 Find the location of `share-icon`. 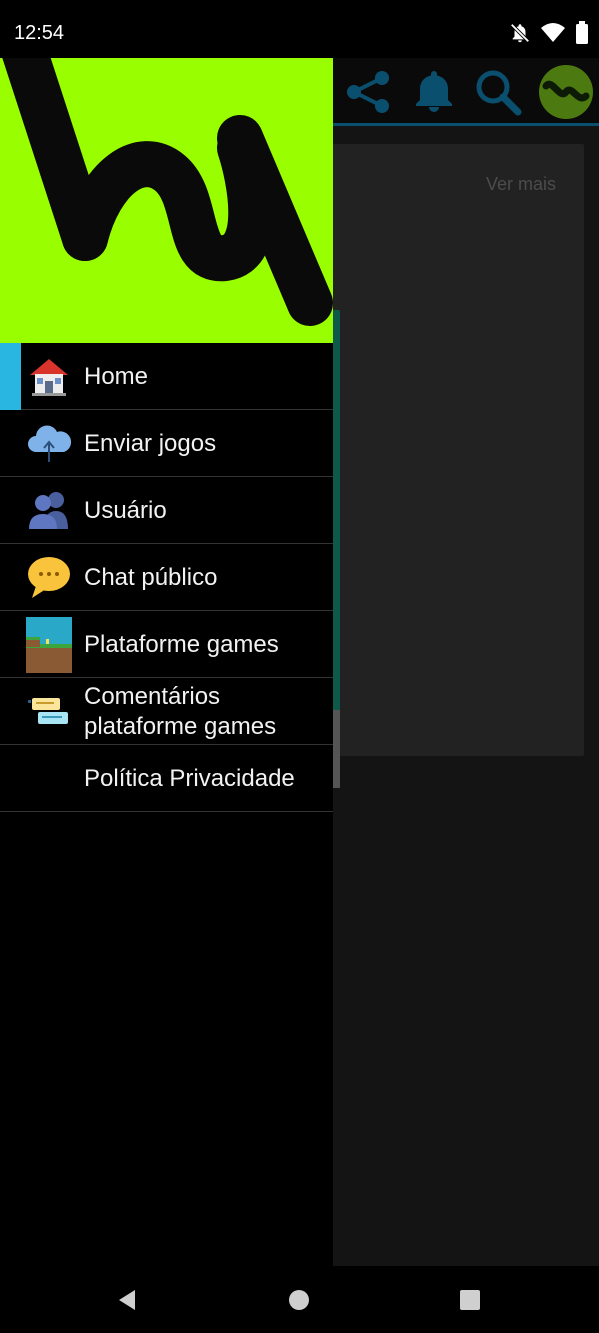

share-icon is located at coordinates (368, 92).